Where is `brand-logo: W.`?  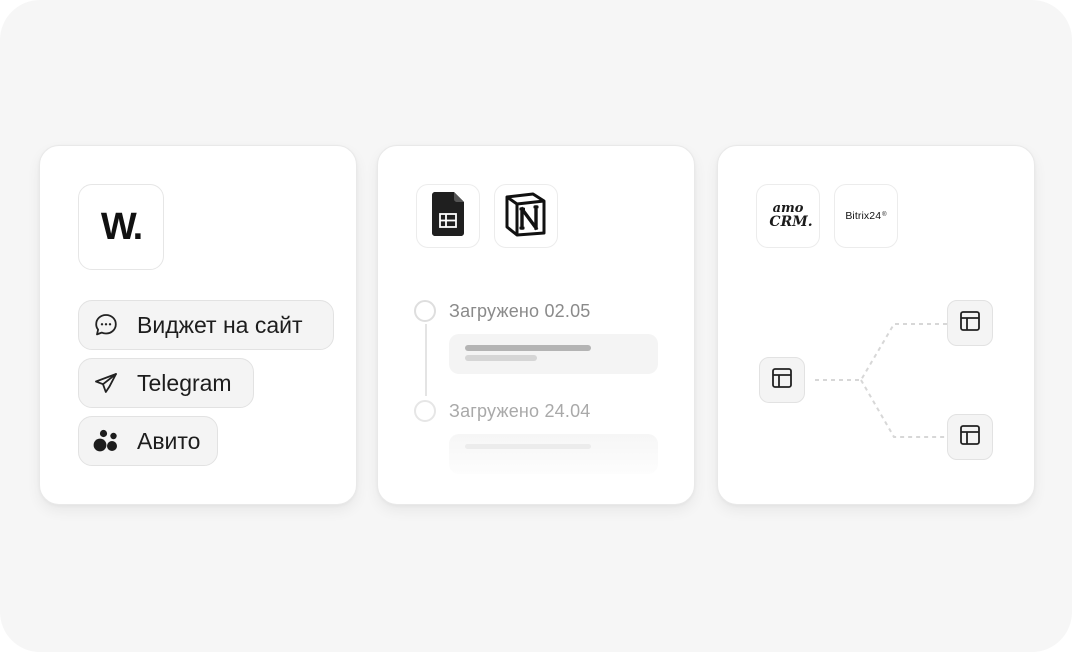
brand-logo: W. is located at coordinates (121, 226).